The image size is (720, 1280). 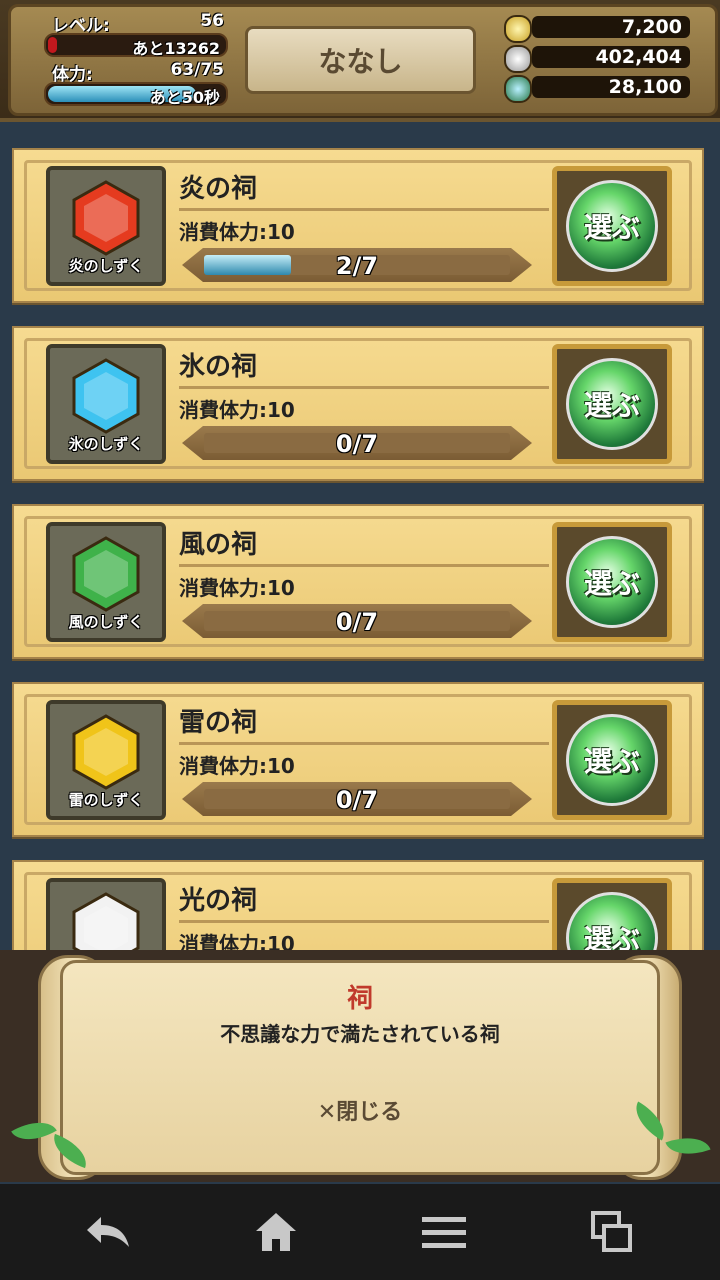 I want to click on shrine-name: 氷の祠, so click(x=218, y=367).